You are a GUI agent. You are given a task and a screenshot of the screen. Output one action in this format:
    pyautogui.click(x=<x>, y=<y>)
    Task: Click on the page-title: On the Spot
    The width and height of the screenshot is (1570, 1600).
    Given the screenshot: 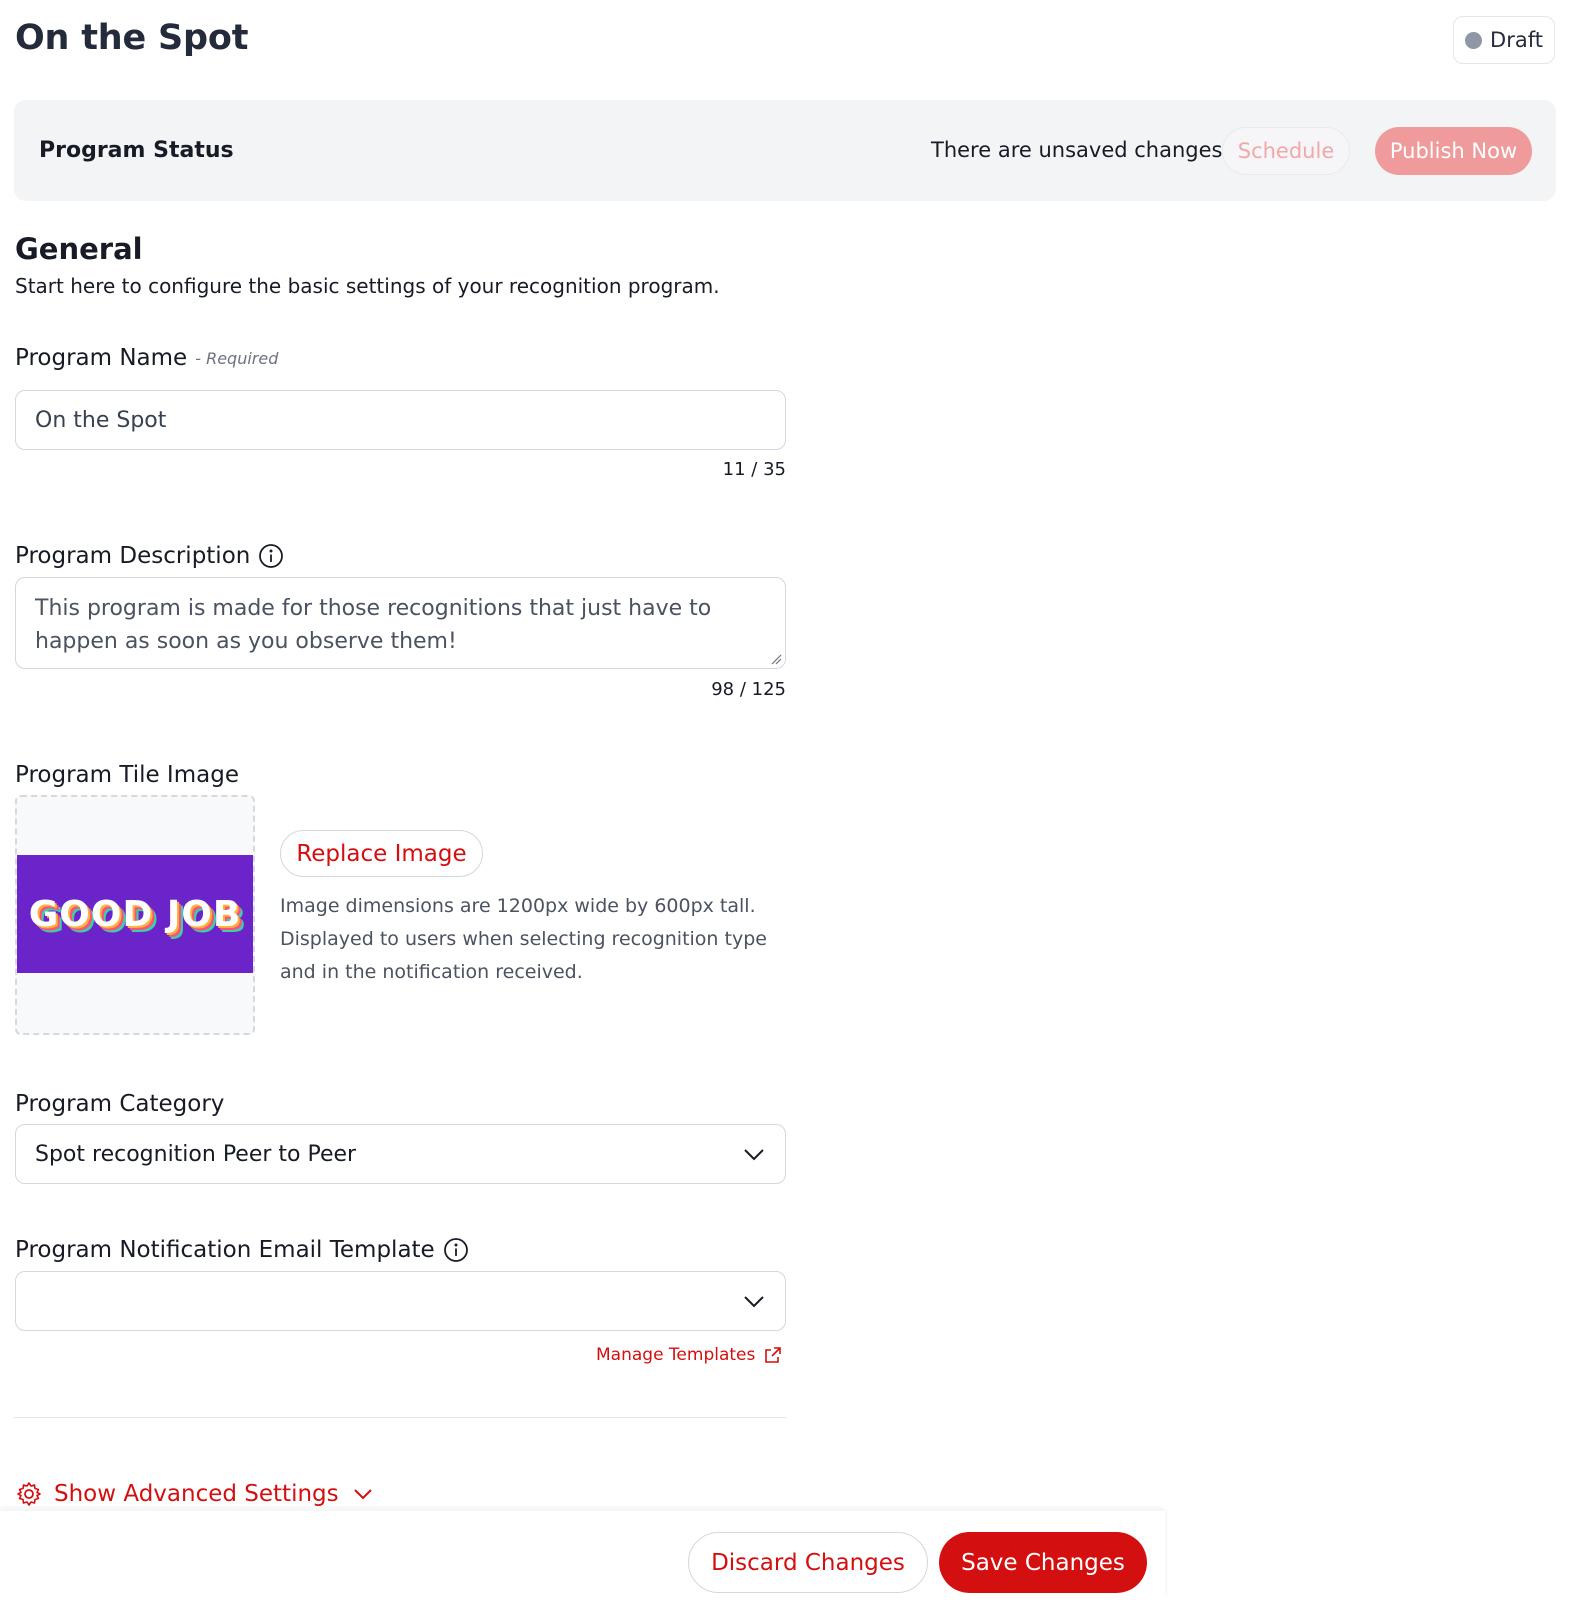 What is the action you would take?
    pyautogui.click(x=132, y=38)
    